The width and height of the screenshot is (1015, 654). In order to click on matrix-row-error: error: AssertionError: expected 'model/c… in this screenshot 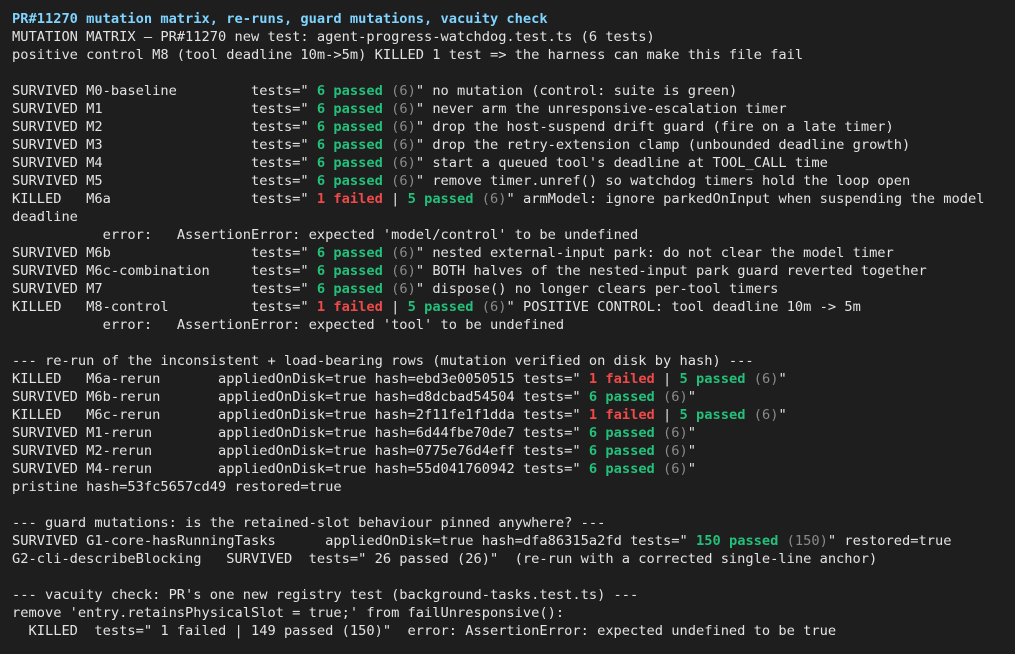, I will do `click(513, 235)`.